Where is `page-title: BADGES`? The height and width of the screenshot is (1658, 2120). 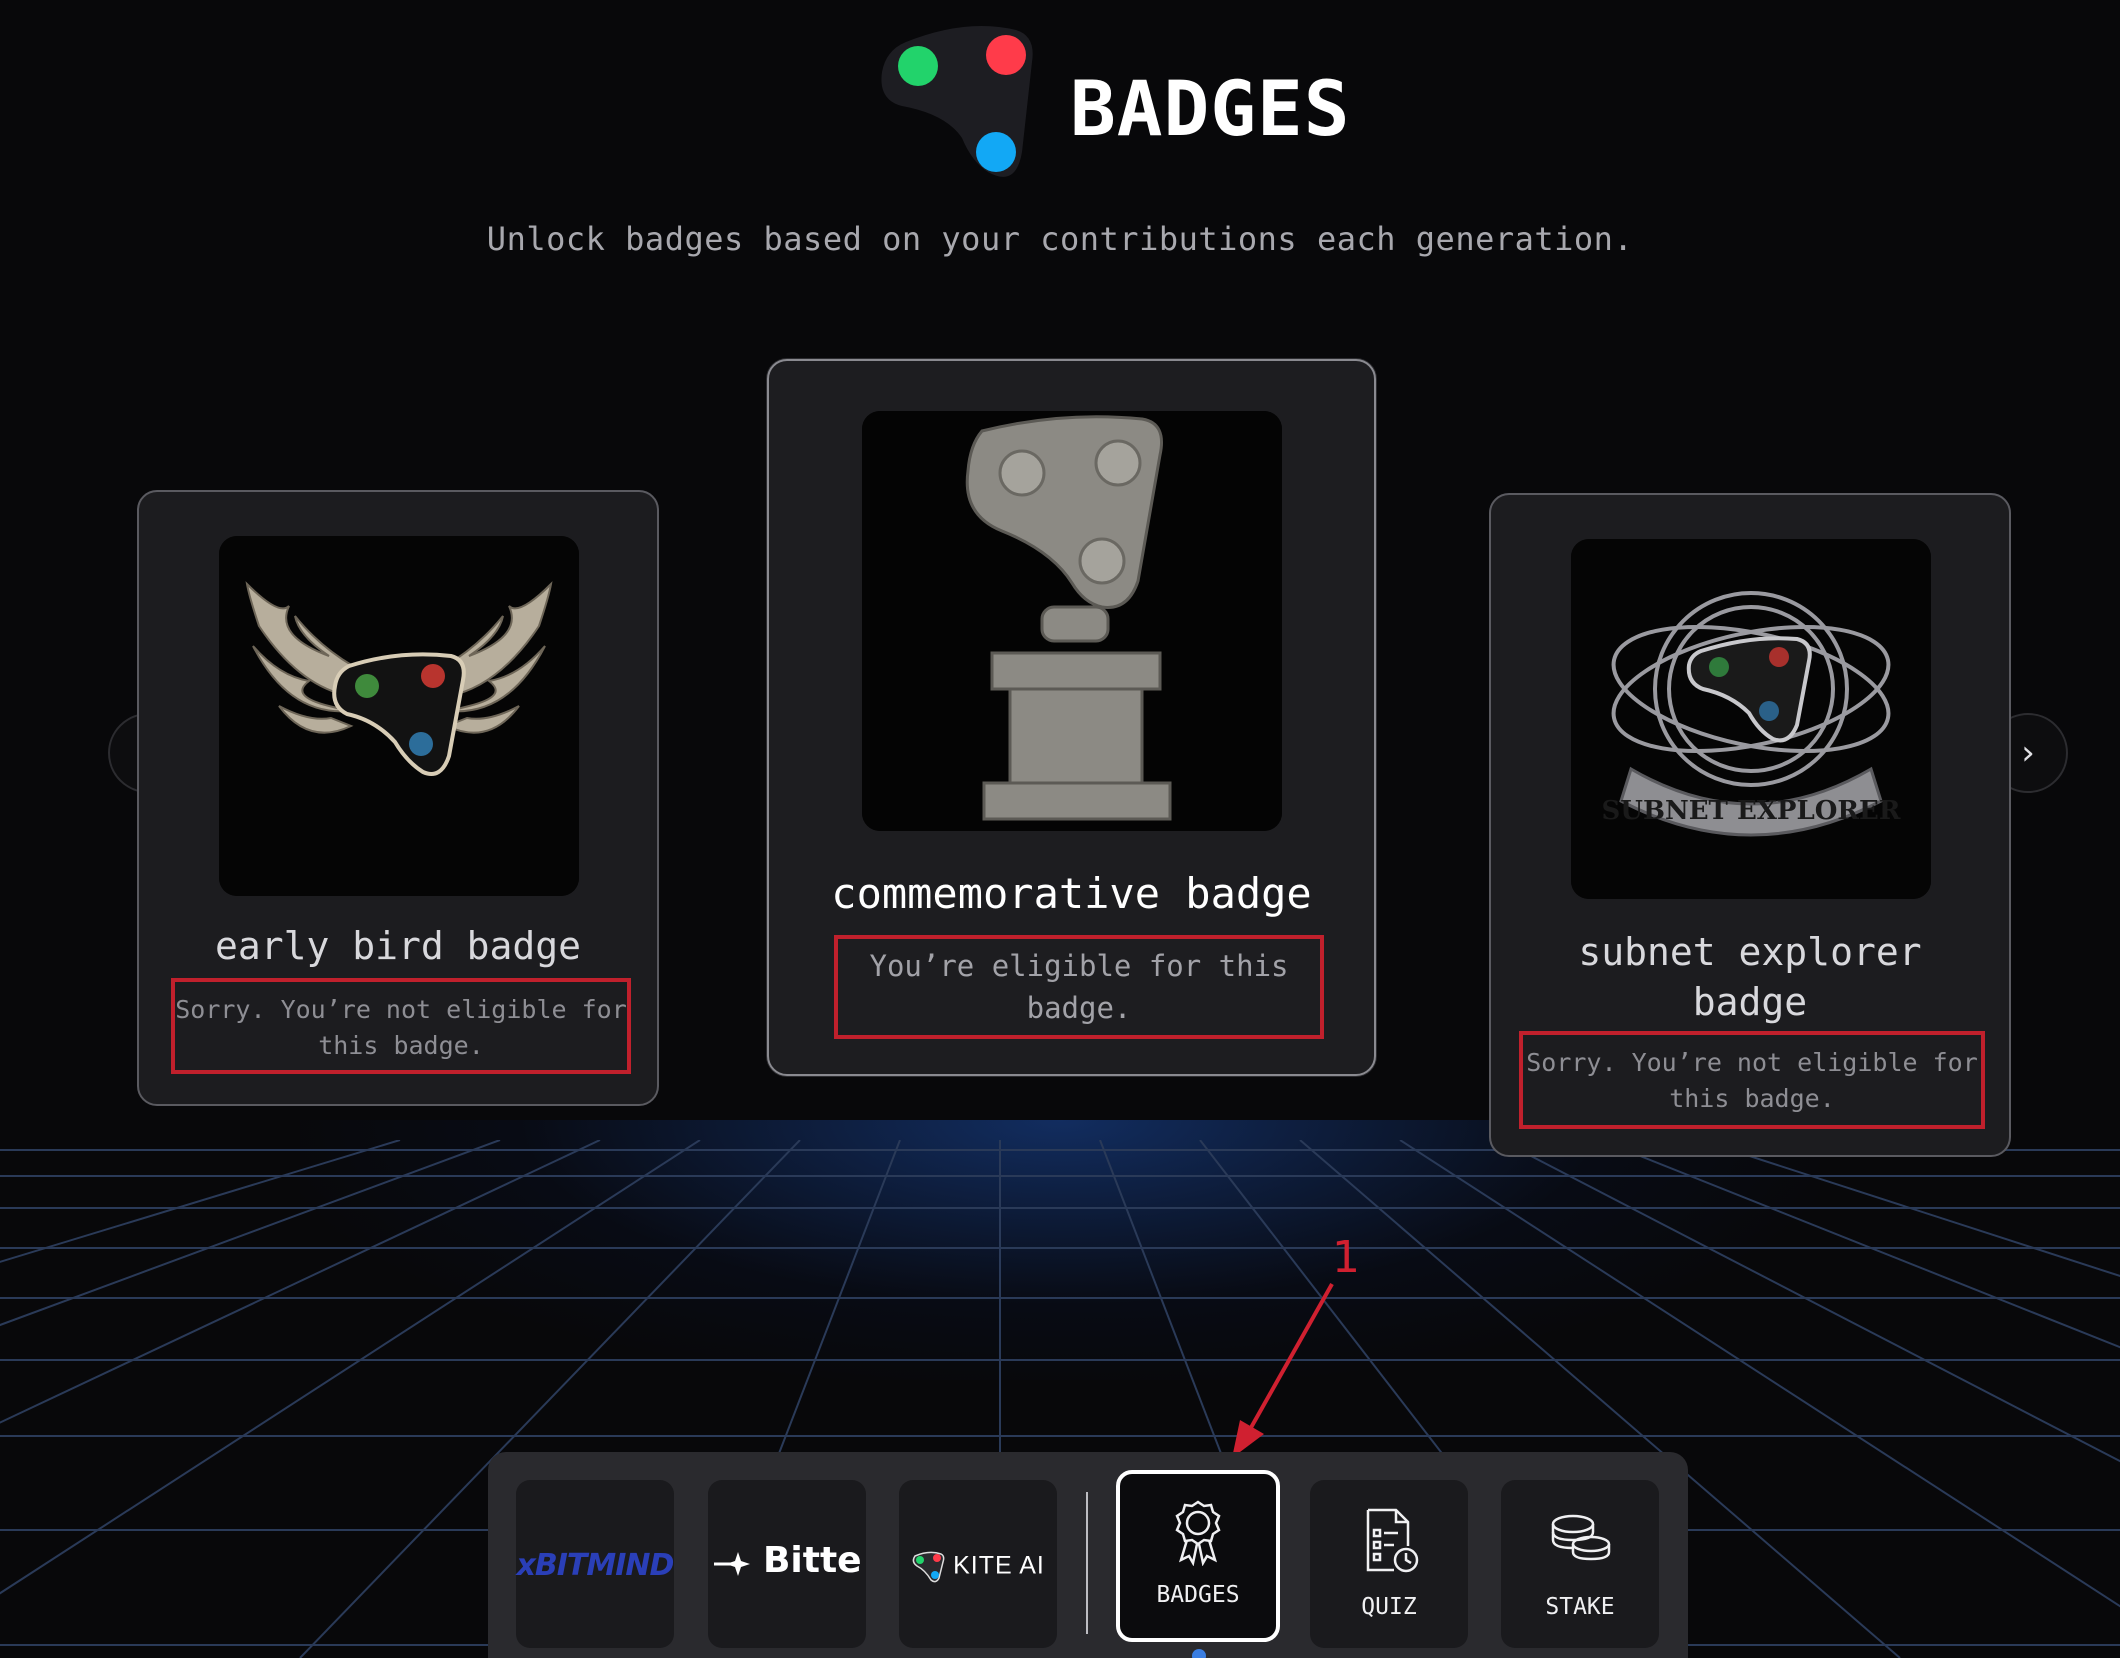
page-title: BADGES is located at coordinates (1210, 108).